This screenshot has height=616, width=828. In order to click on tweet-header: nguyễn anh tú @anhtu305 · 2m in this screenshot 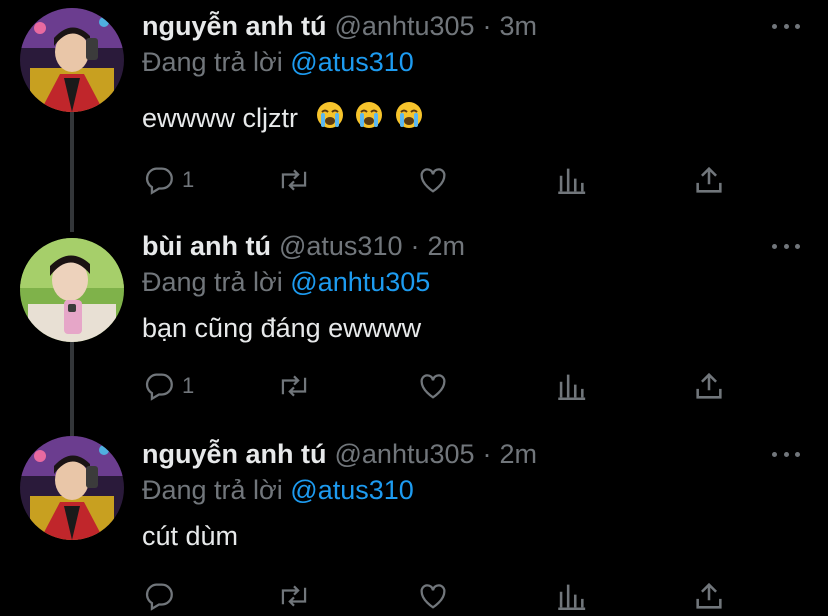, I will do `click(339, 454)`.